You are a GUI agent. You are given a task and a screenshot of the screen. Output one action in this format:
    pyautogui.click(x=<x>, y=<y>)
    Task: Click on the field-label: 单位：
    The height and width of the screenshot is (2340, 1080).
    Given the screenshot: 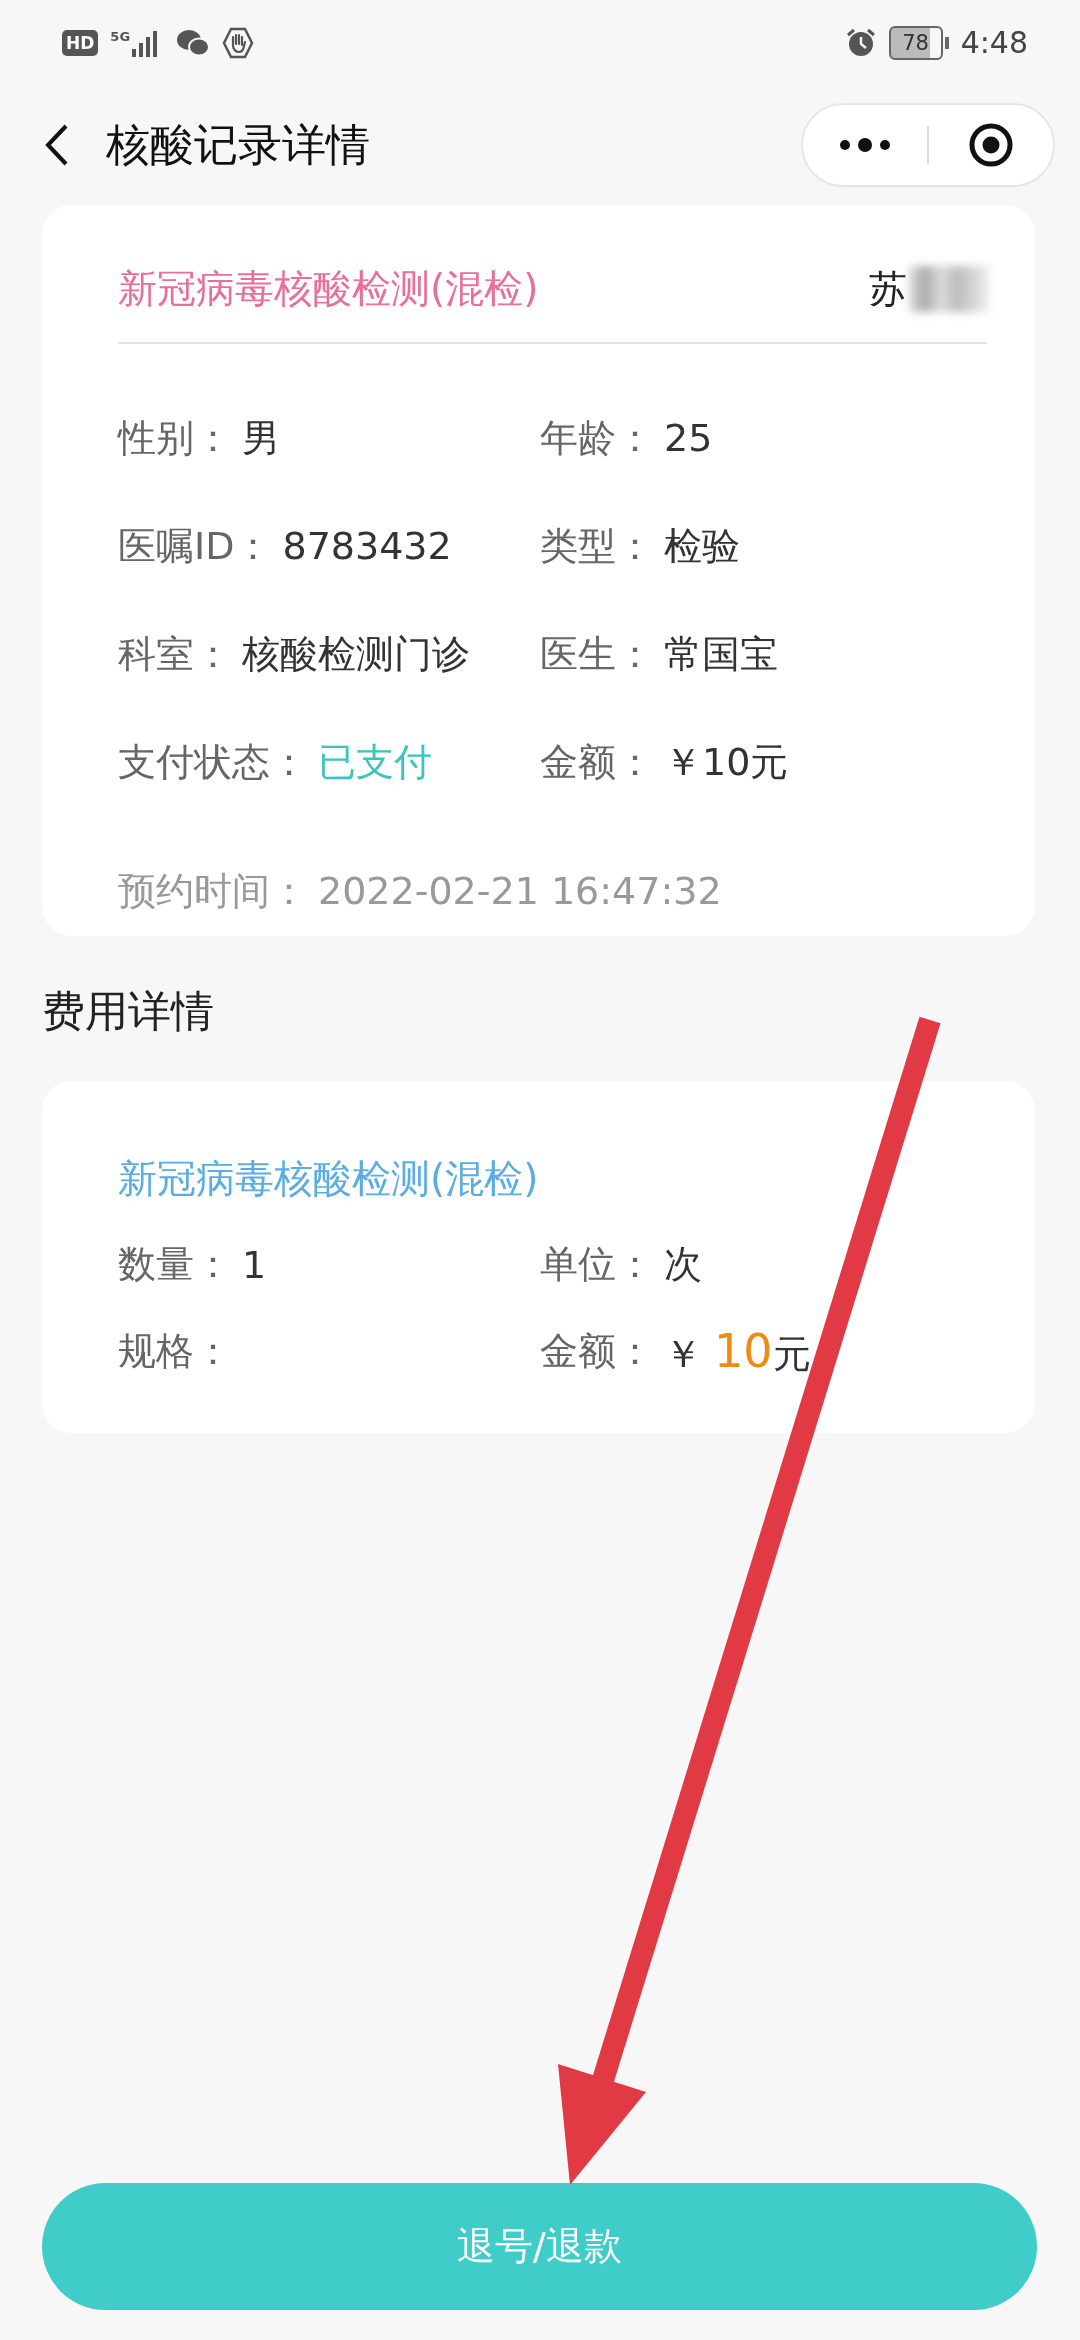 What is the action you would take?
    pyautogui.click(x=597, y=1264)
    